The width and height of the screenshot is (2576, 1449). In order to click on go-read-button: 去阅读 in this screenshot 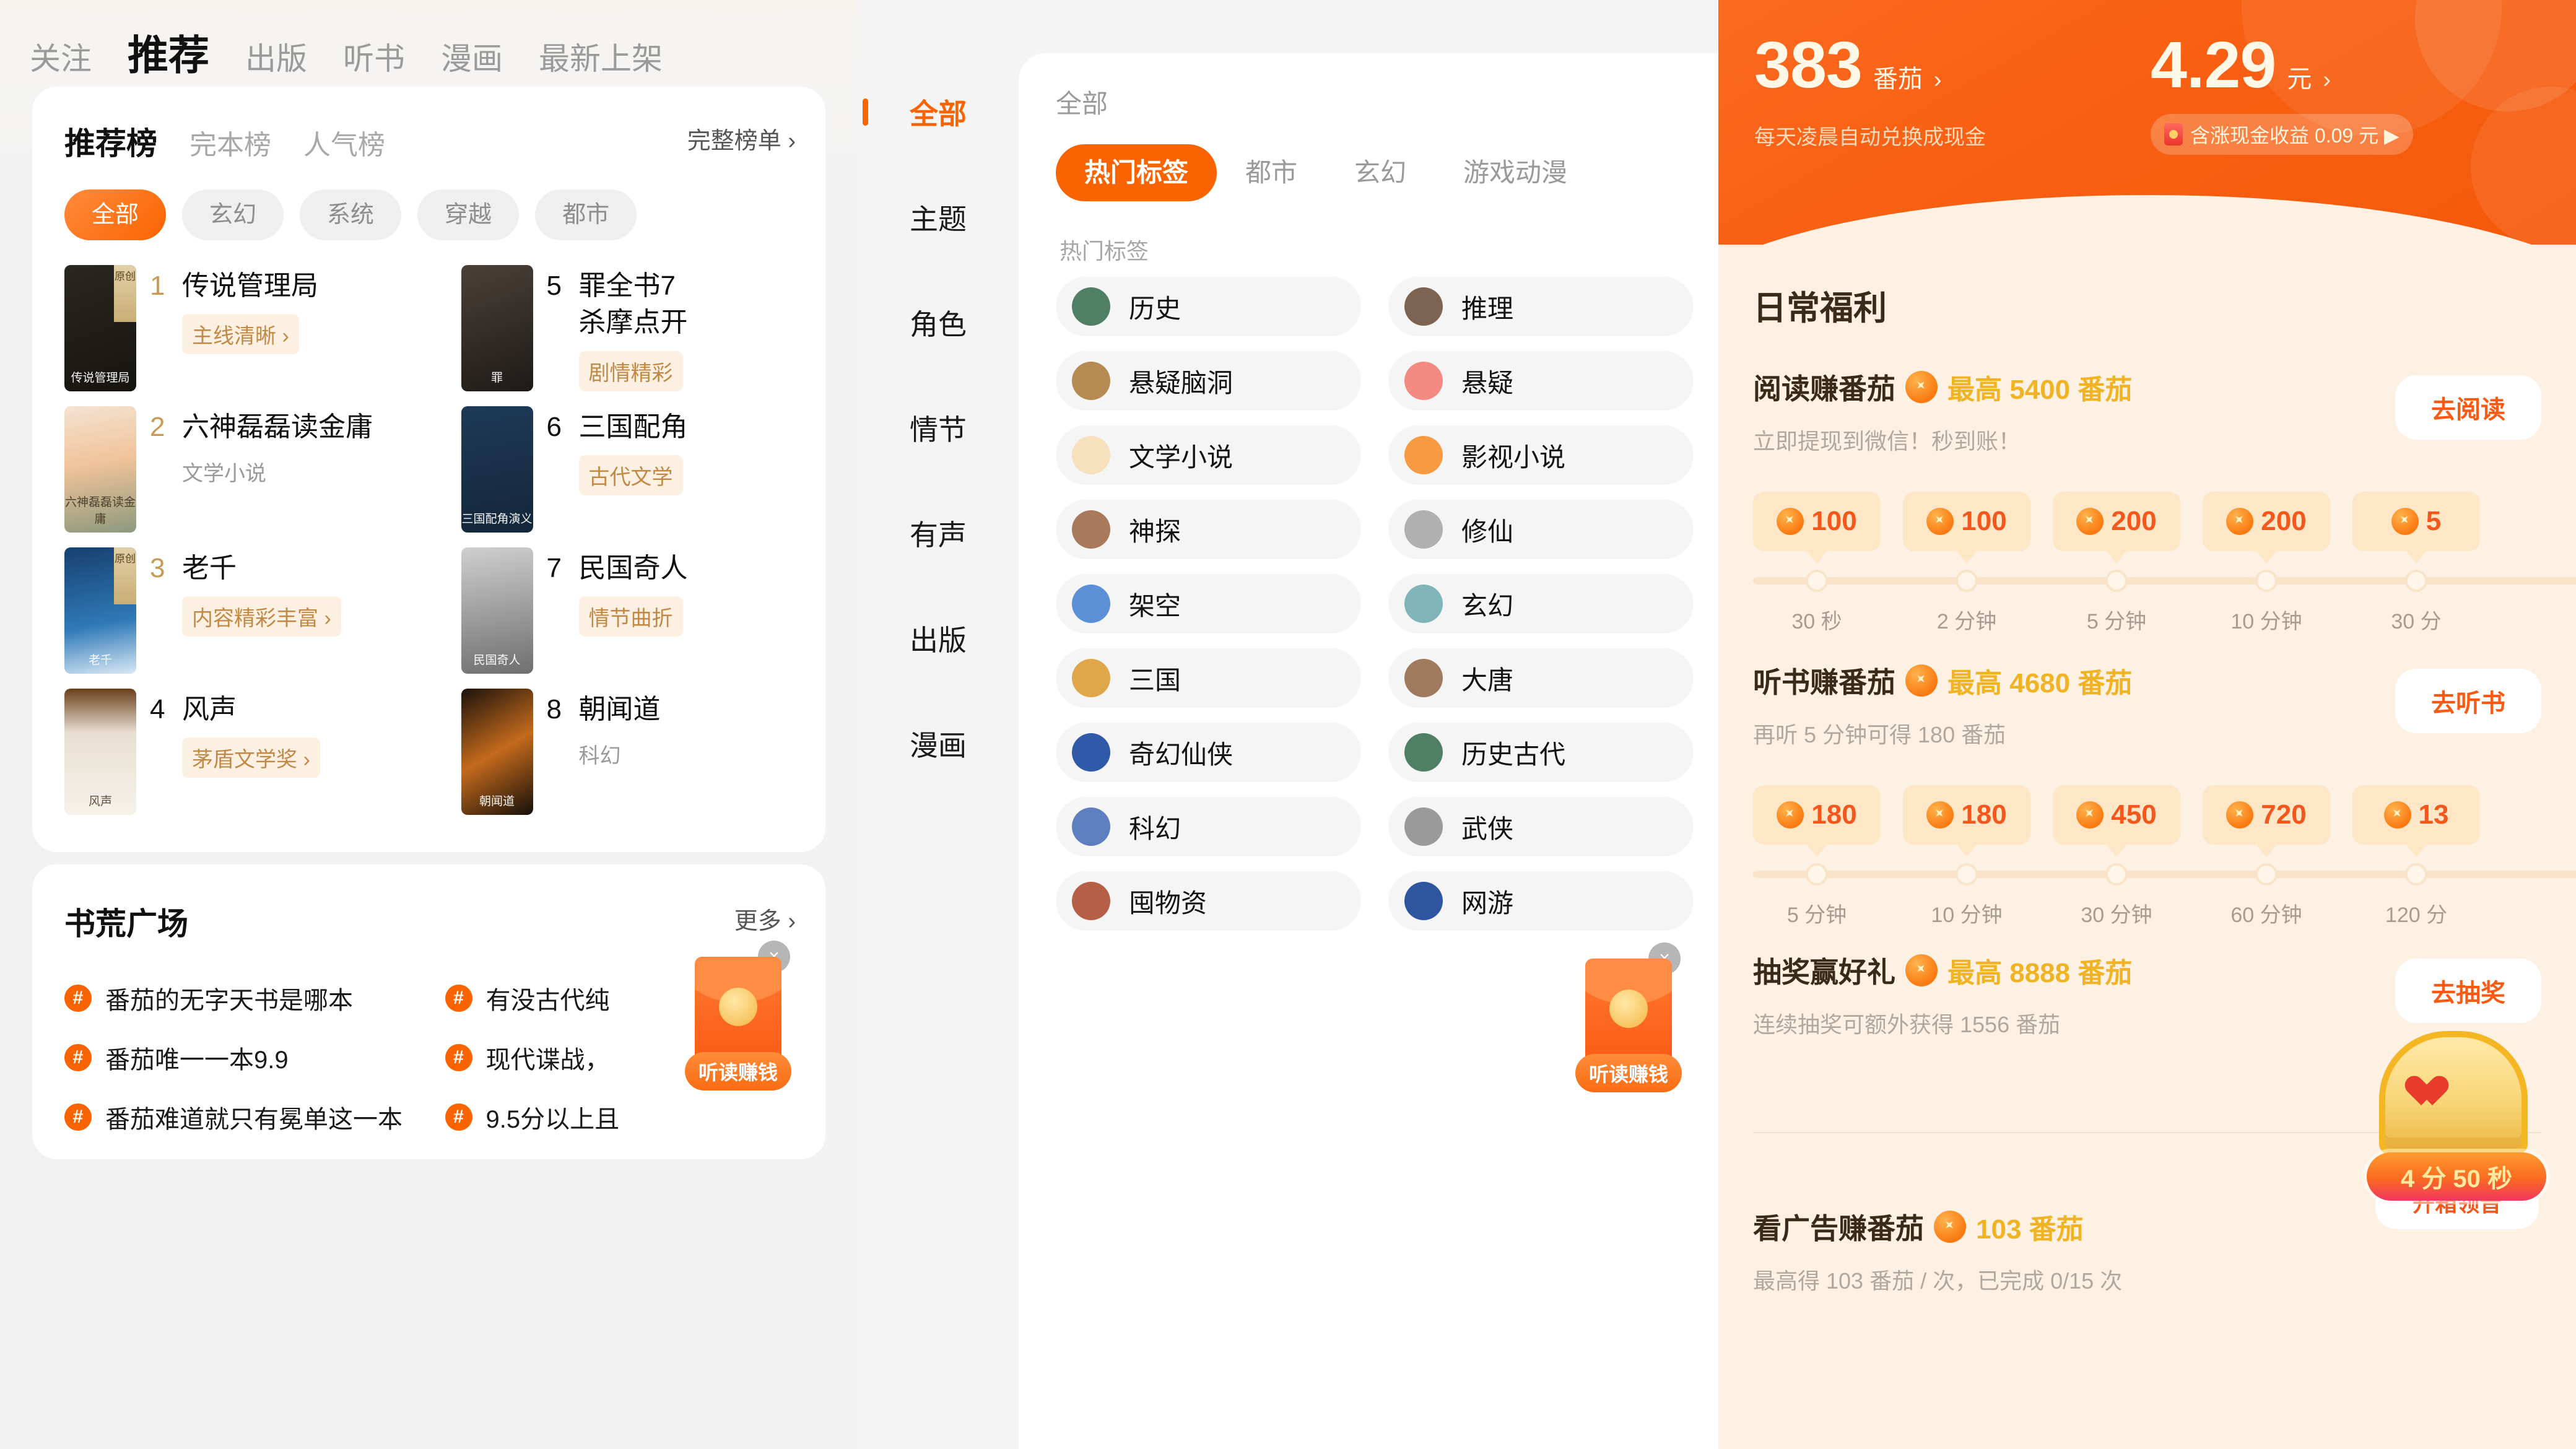, I will do `click(2468, 407)`.